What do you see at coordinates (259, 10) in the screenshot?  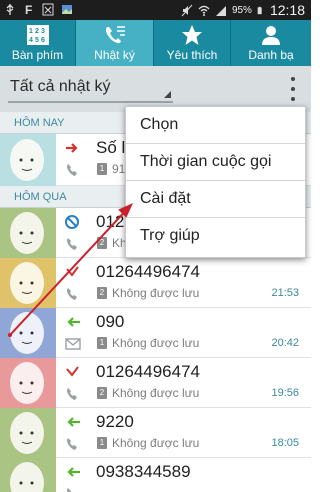 I see `battery-icon` at bounding box center [259, 10].